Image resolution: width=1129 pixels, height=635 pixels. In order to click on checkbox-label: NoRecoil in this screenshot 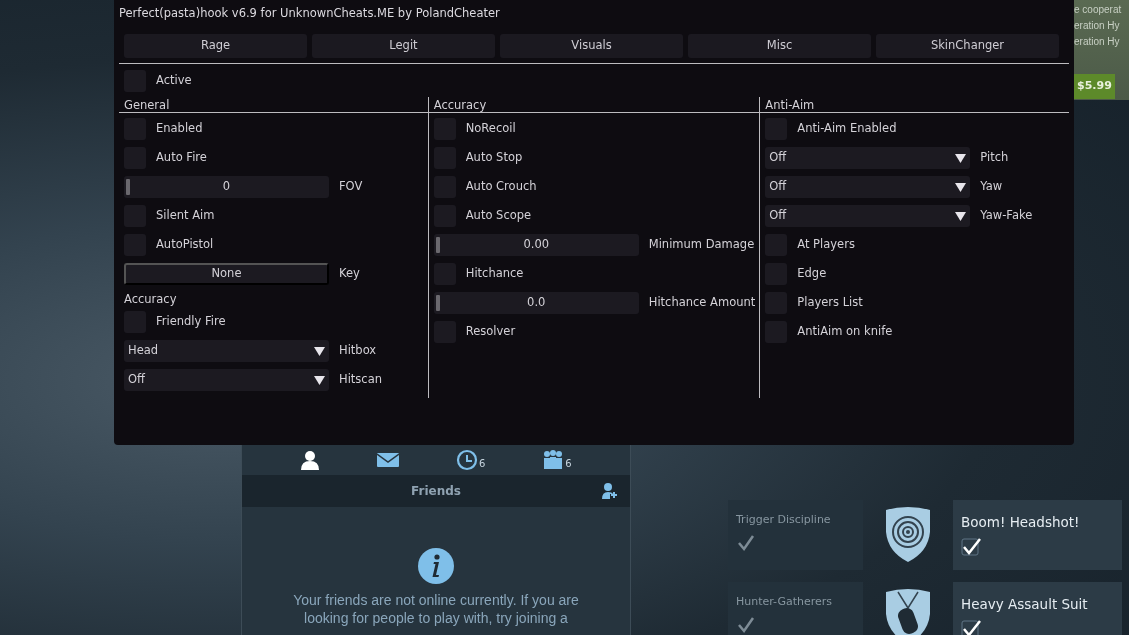, I will do `click(490, 129)`.